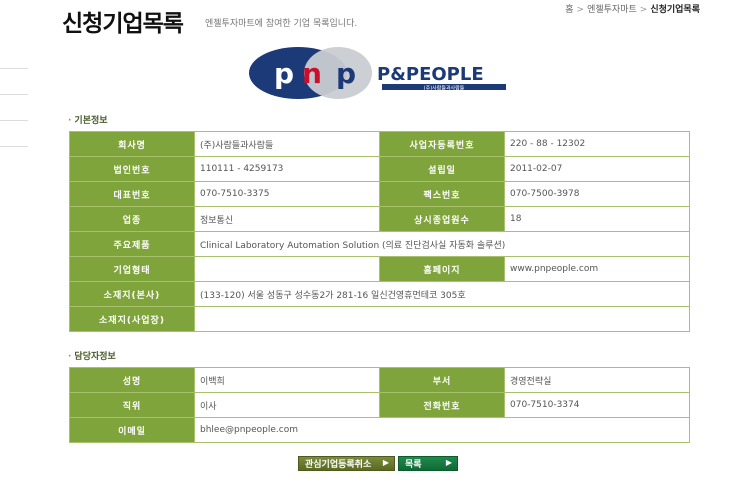  I want to click on breadcrumb: 홈 > 엔젤투자마트 > 신청기업목록, so click(632, 8).